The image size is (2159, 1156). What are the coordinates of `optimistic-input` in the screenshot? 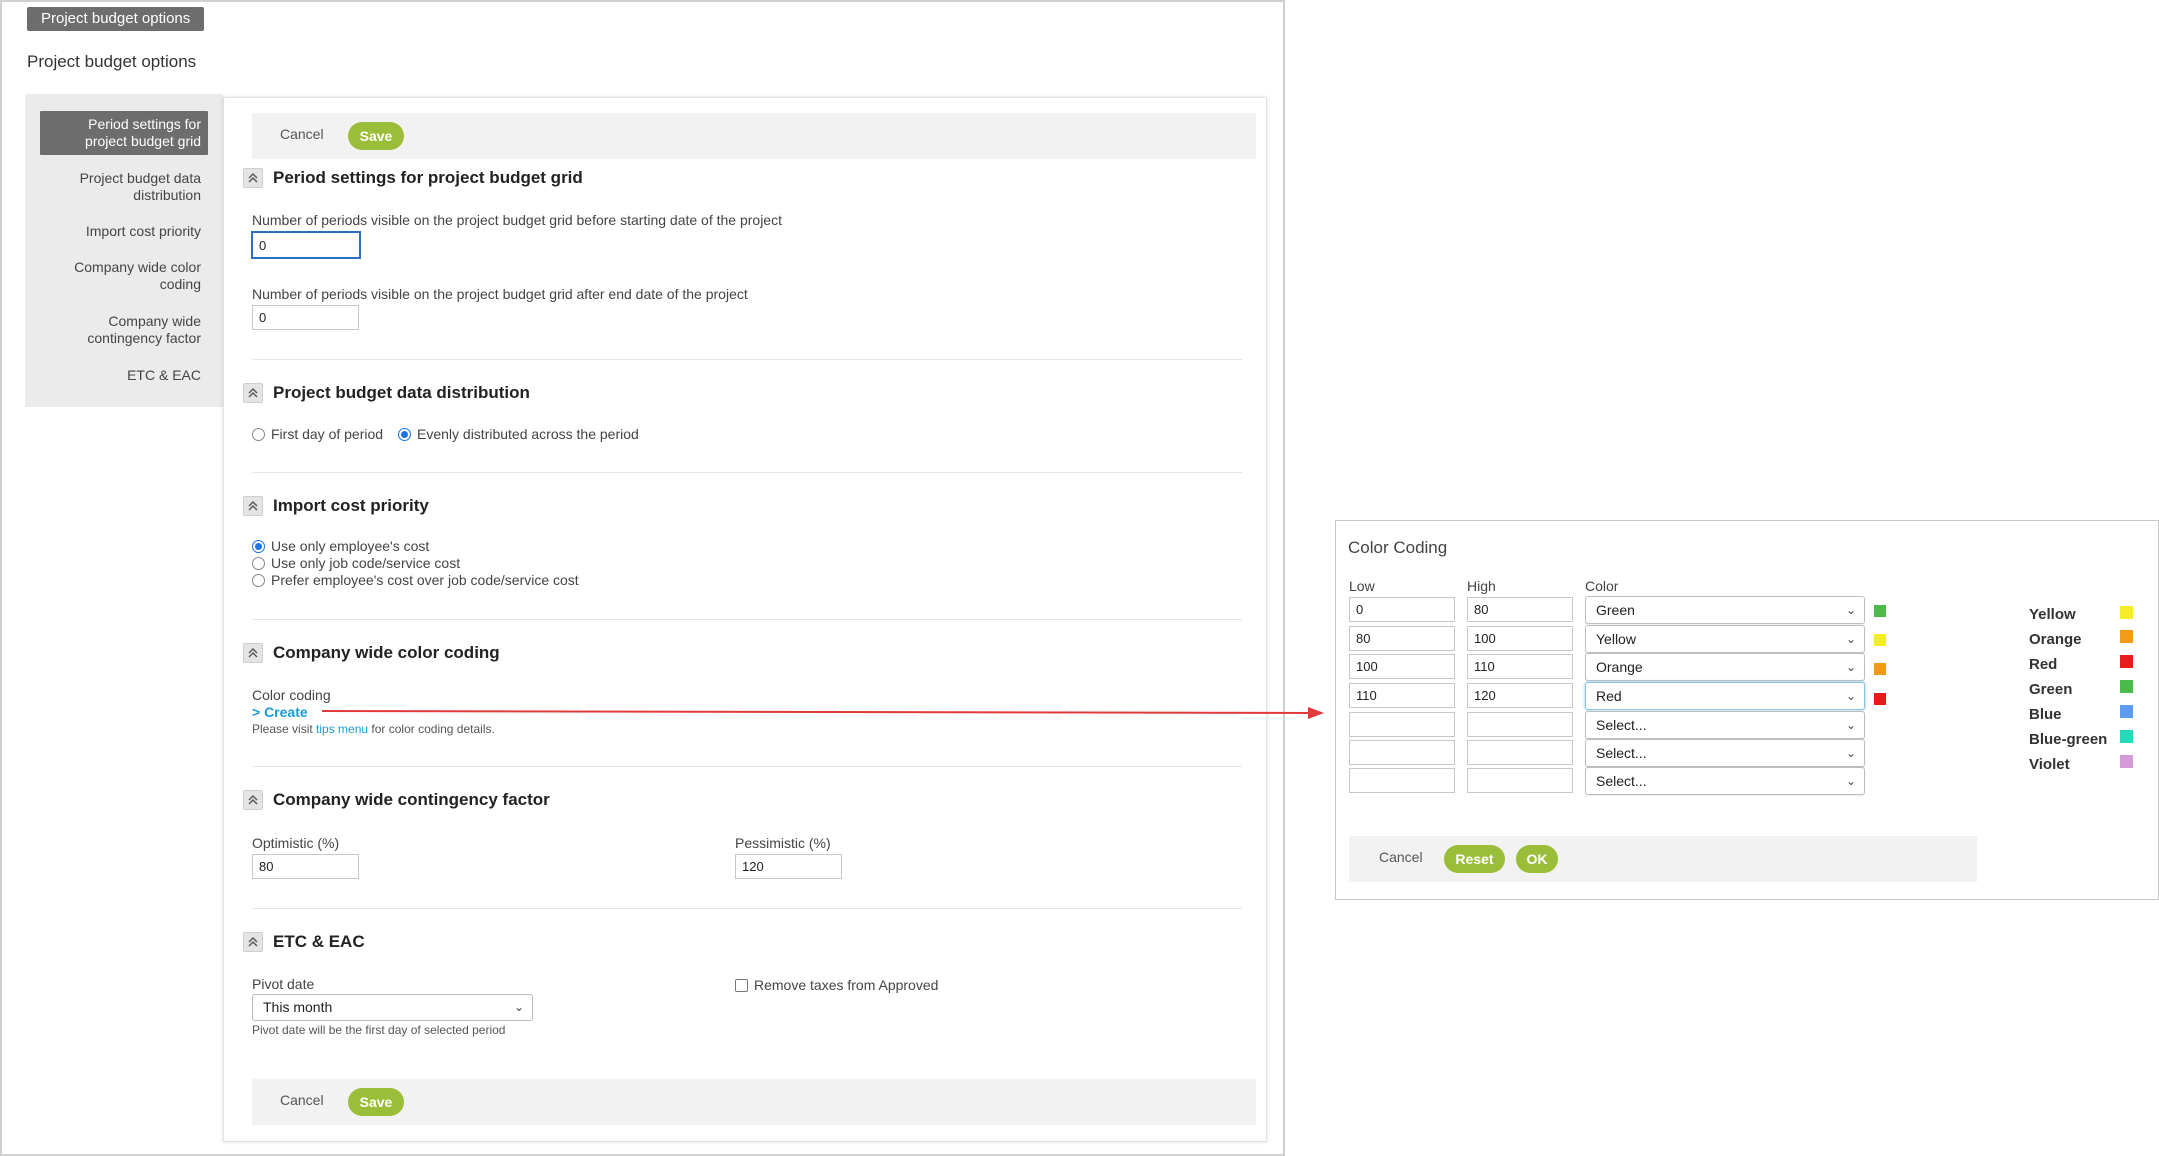 It's located at (305, 866).